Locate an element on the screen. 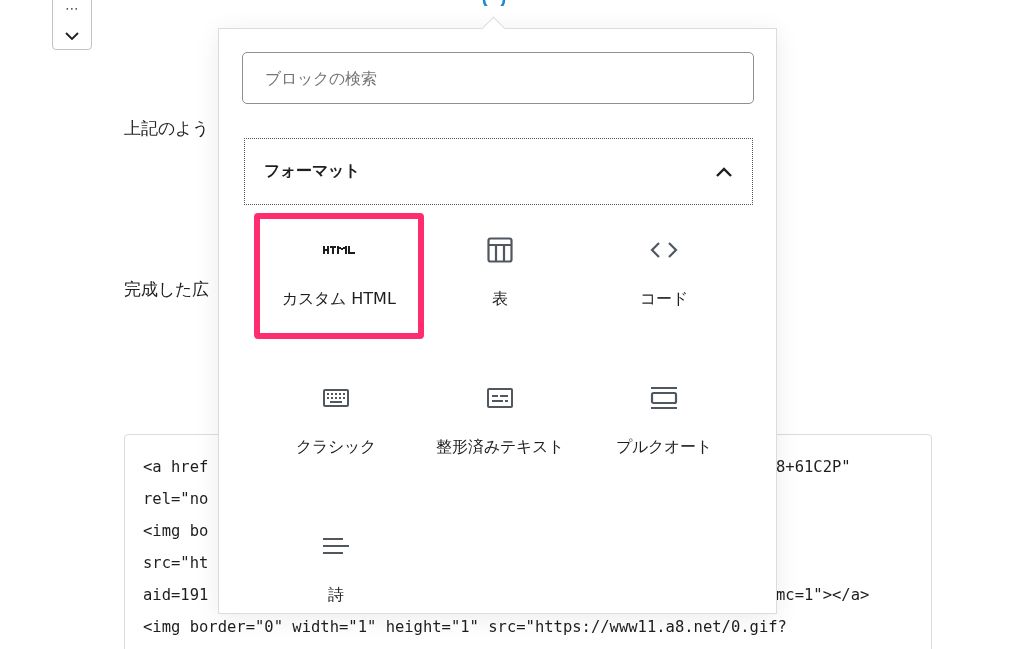 The height and width of the screenshot is (649, 1024). block-item: コード is located at coordinates (664, 287).